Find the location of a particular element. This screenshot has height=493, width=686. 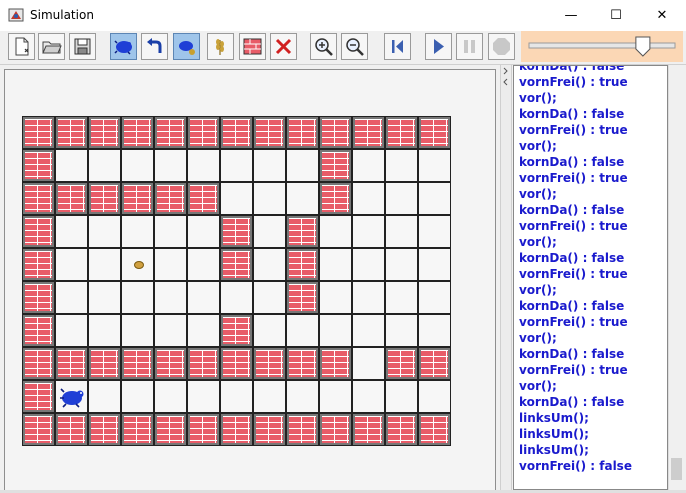

zoom-out-button is located at coordinates (354, 46).